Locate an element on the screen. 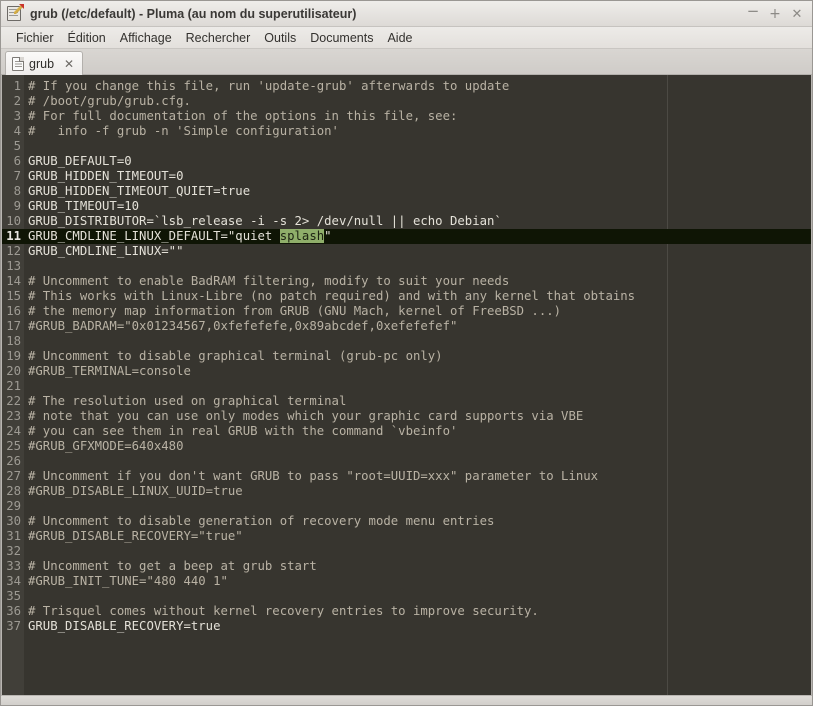  menu-item-outils: Outils is located at coordinates (280, 38).